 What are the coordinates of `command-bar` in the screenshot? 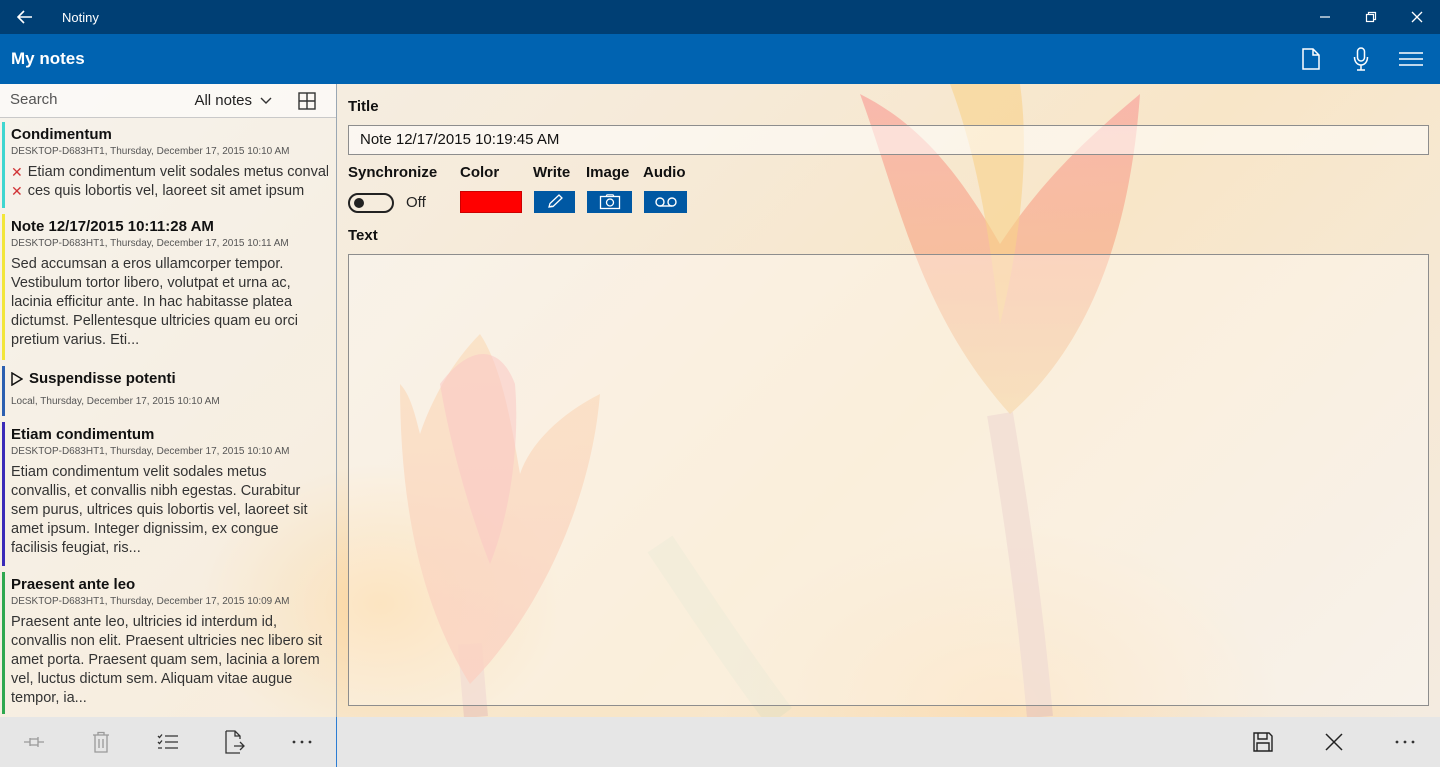 It's located at (720, 742).